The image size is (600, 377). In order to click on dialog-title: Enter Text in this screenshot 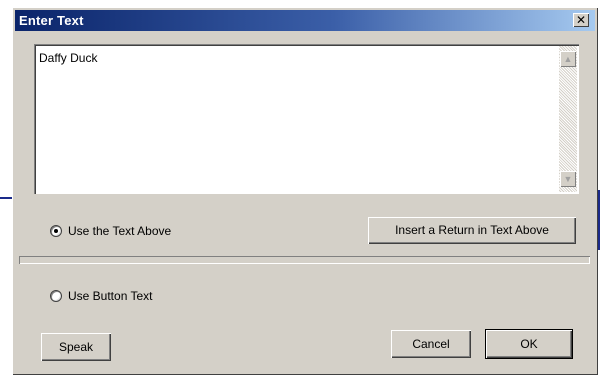, I will do `click(51, 20)`.